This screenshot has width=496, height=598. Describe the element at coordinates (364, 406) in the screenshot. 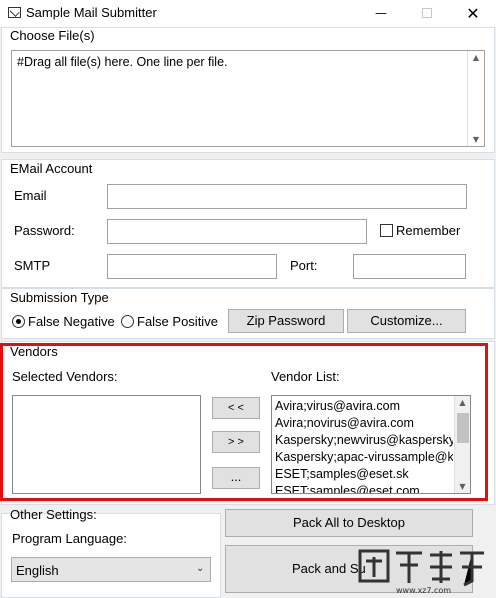

I see `list-item: Avira;virus@avira.com` at that location.